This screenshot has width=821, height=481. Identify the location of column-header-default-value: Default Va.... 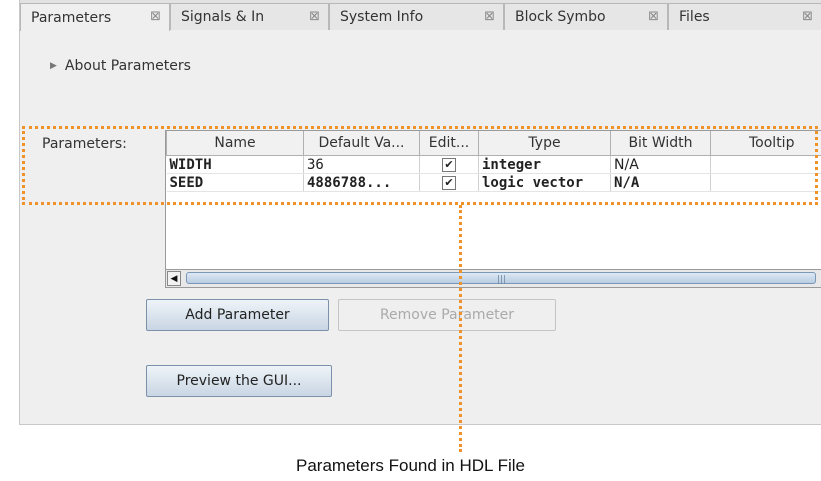
(361, 143).